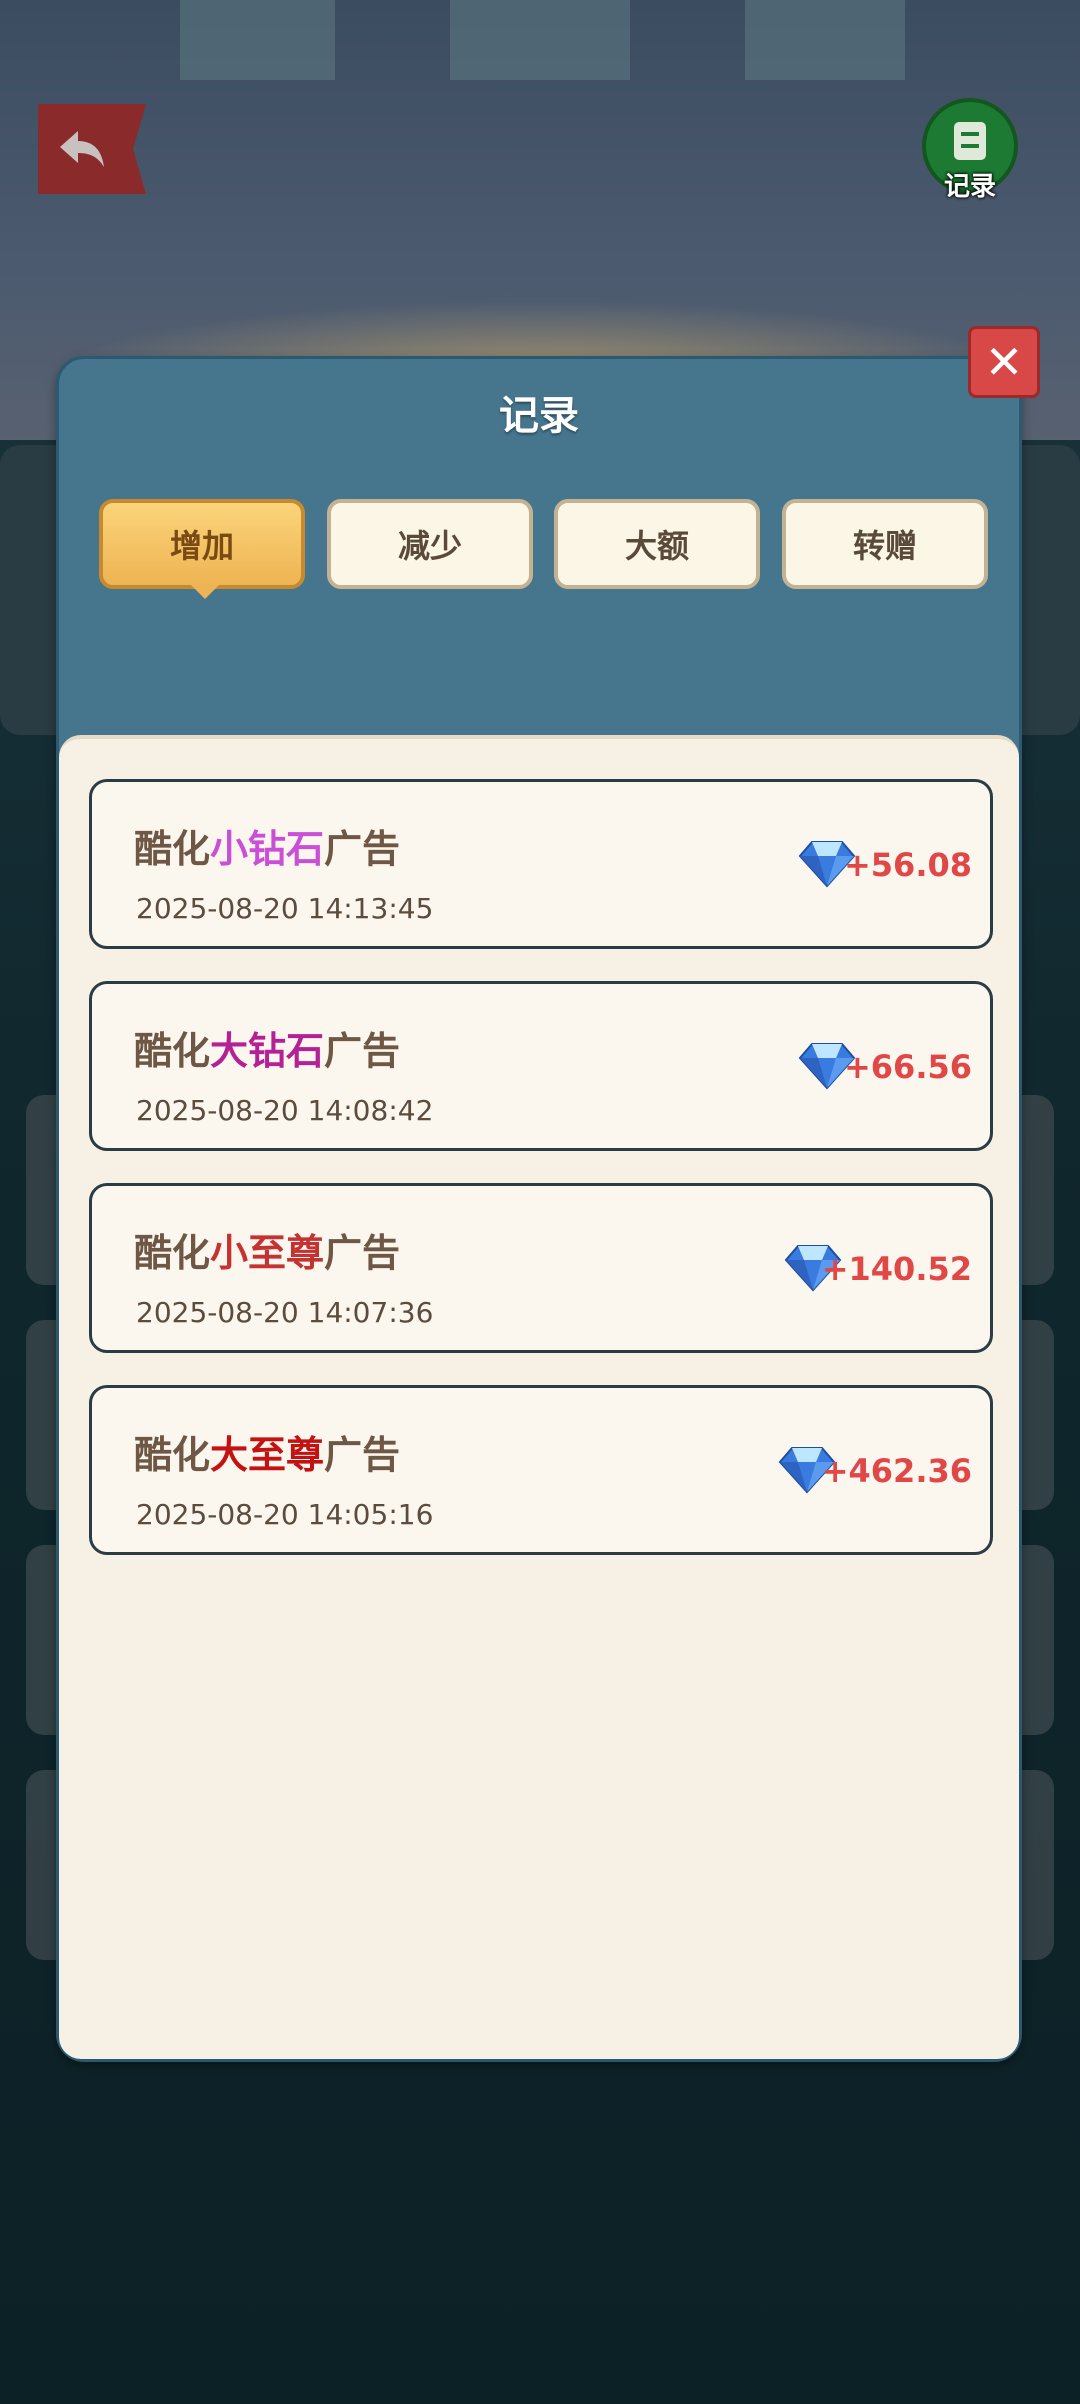 This screenshot has height=2404, width=1080. I want to click on record-title: 酷化大钻石广告, so click(267, 1051).